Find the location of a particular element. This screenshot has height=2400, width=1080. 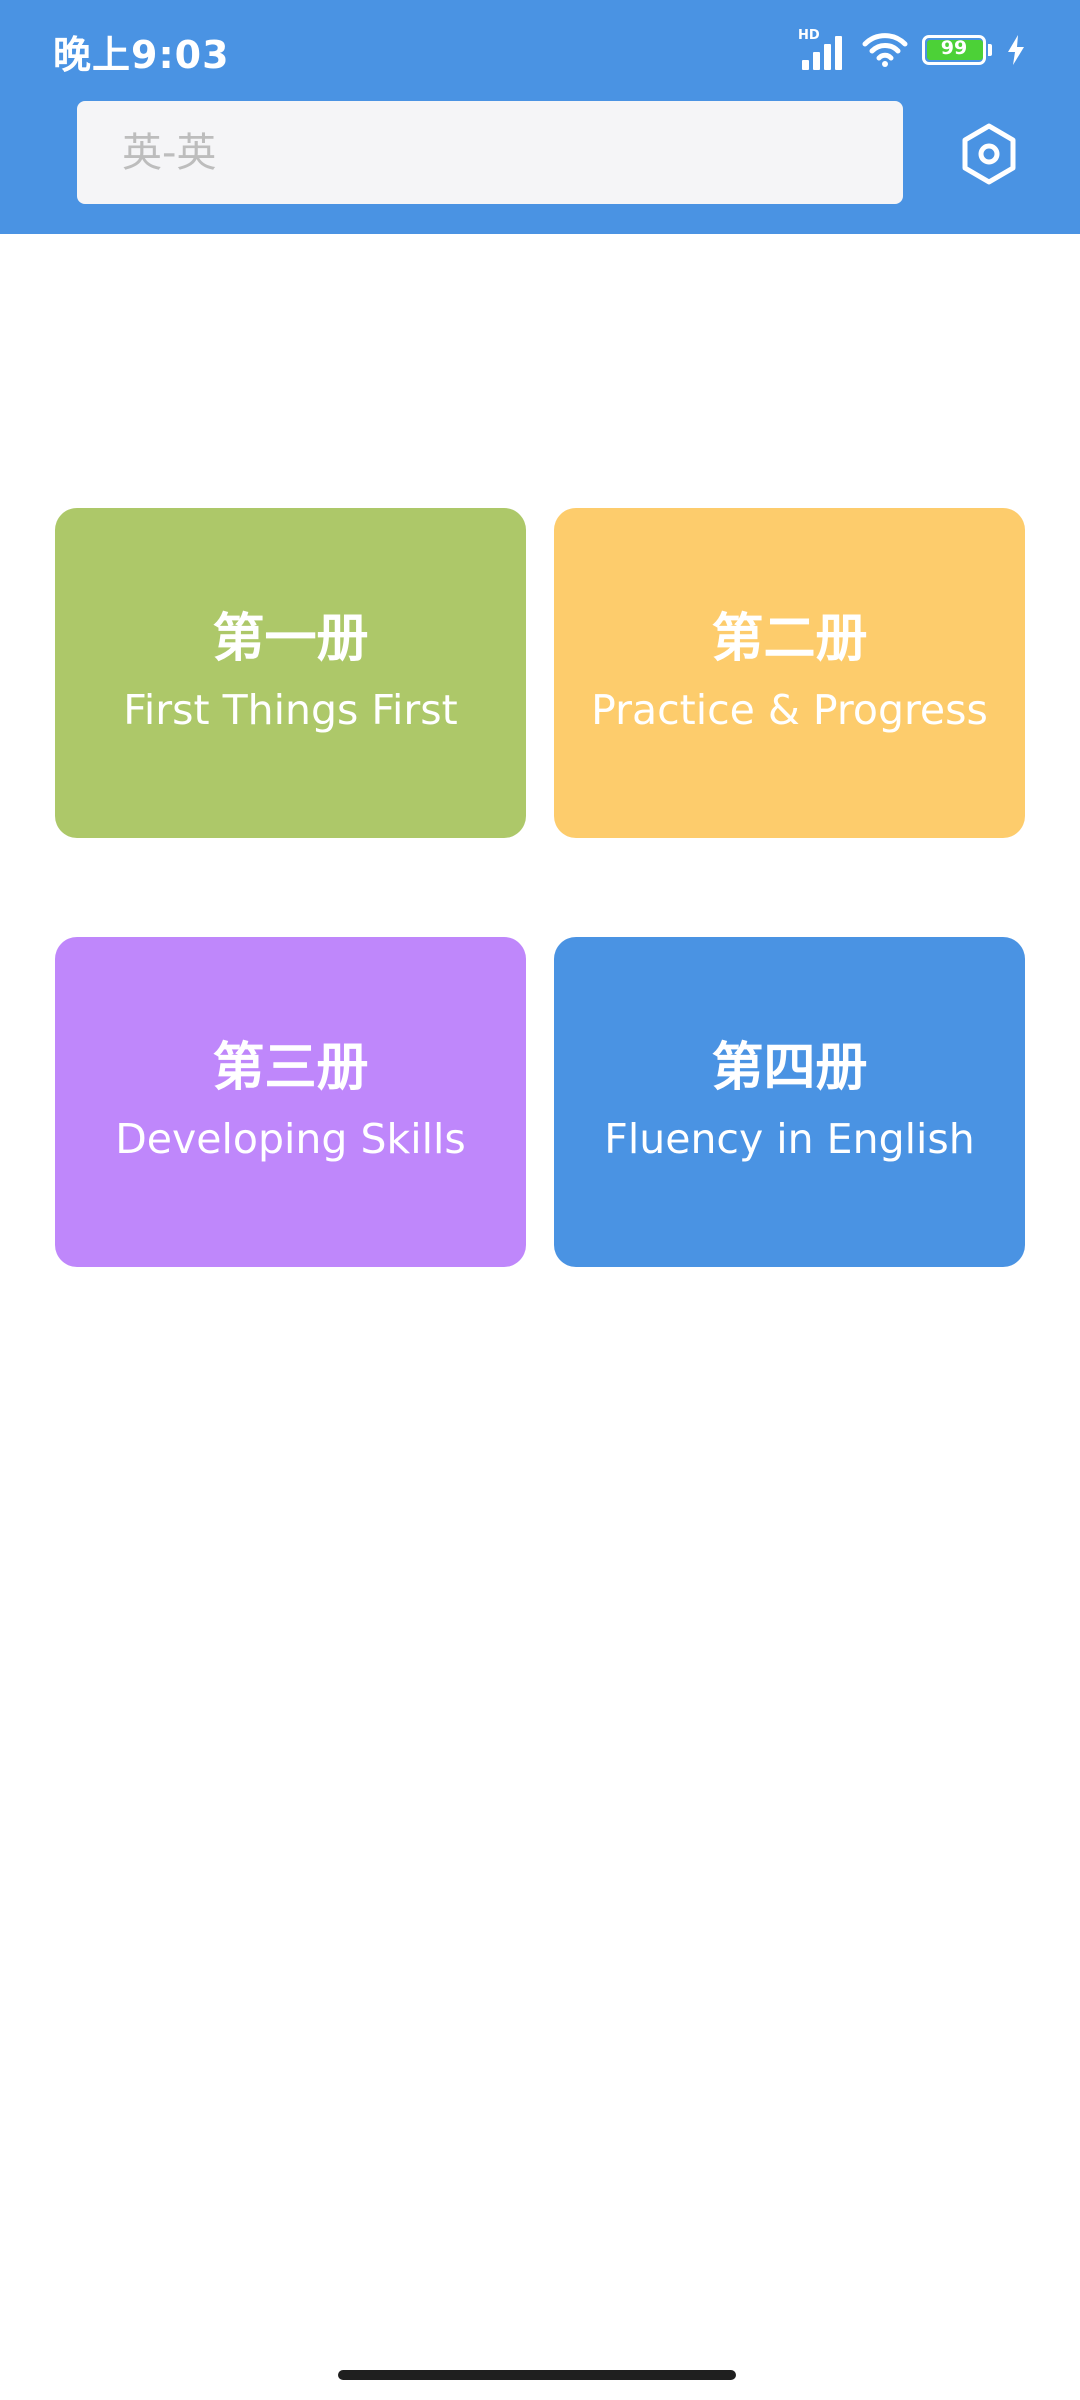

battery-icon: 99 is located at coordinates (954, 50).